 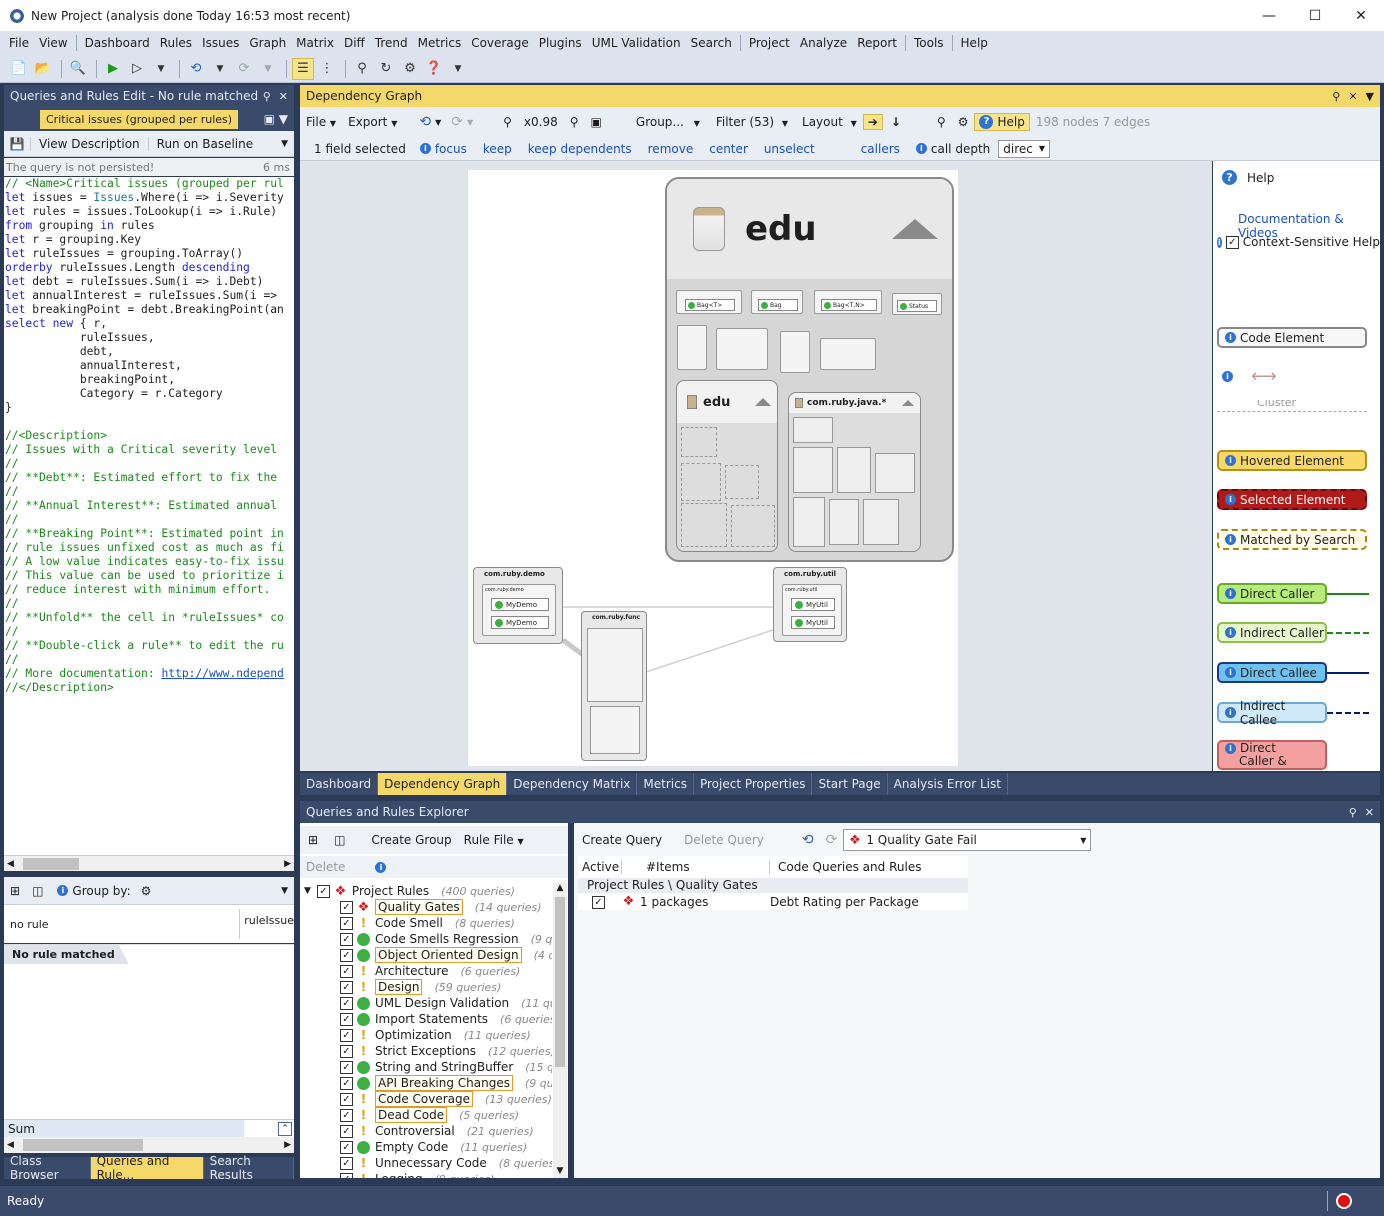 I want to click on explorer-collapse-icon: ◫, so click(x=339, y=840).